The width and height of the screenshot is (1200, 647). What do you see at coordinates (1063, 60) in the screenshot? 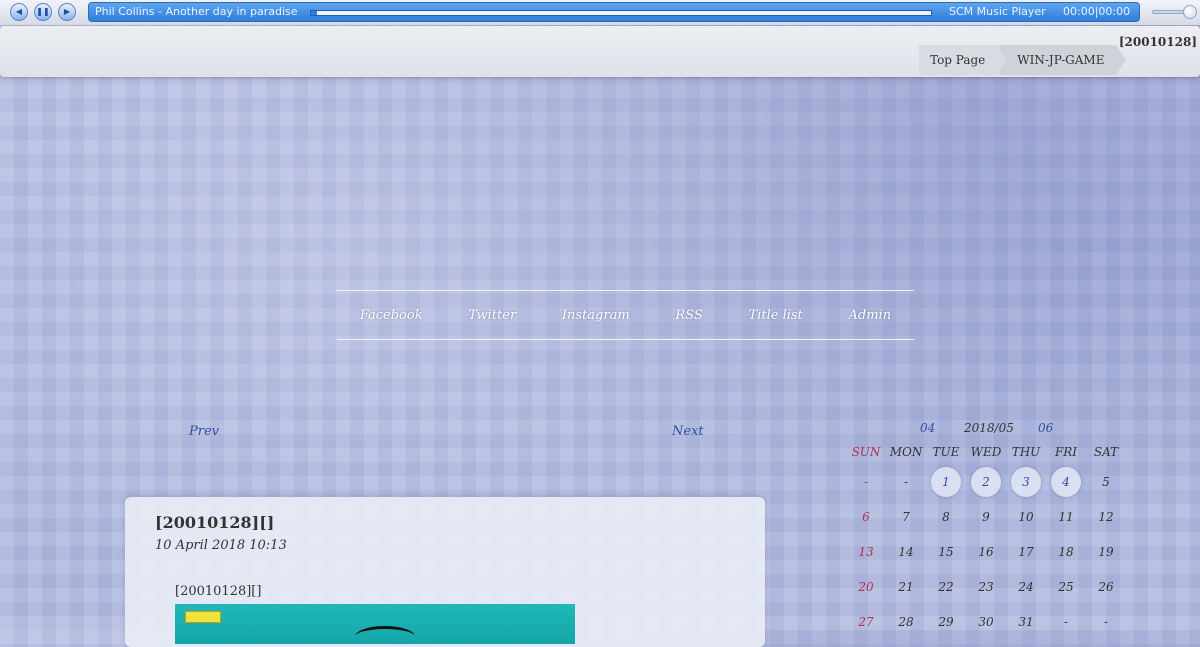
I see `breadcrumb-category: WIN-JP-GAME` at bounding box center [1063, 60].